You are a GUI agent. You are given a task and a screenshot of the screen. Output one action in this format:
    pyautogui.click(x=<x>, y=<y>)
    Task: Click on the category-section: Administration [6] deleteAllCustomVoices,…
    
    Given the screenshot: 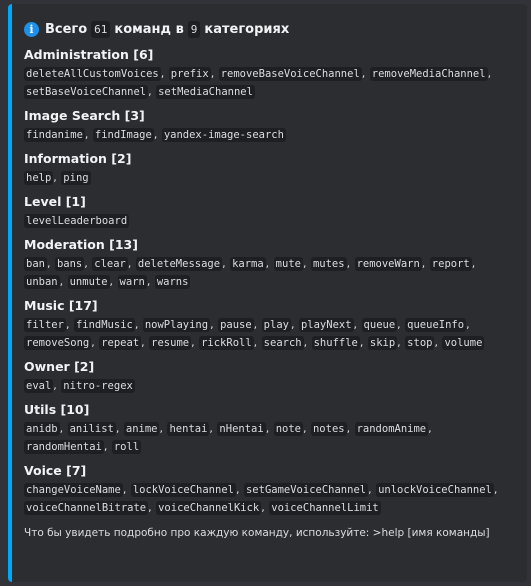 What is the action you would take?
    pyautogui.click(x=269, y=73)
    